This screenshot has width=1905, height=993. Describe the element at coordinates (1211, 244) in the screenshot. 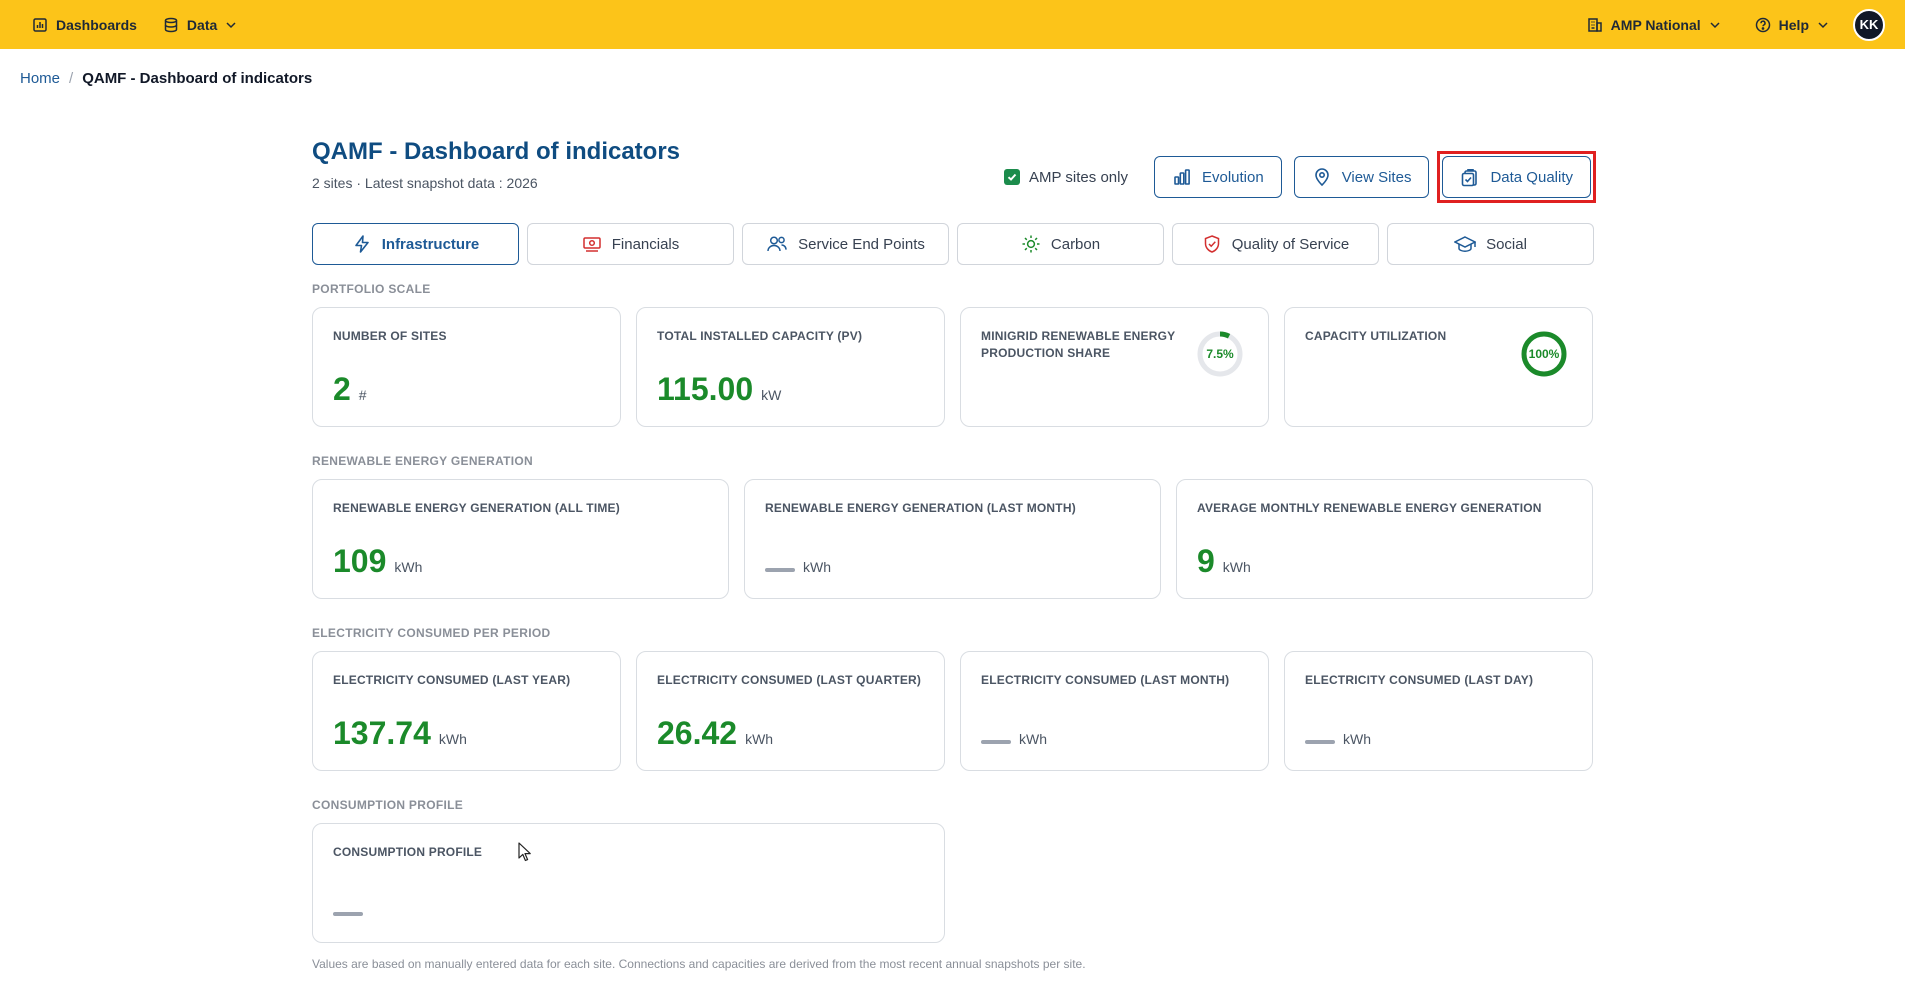

I see `shield-check-icon` at that location.